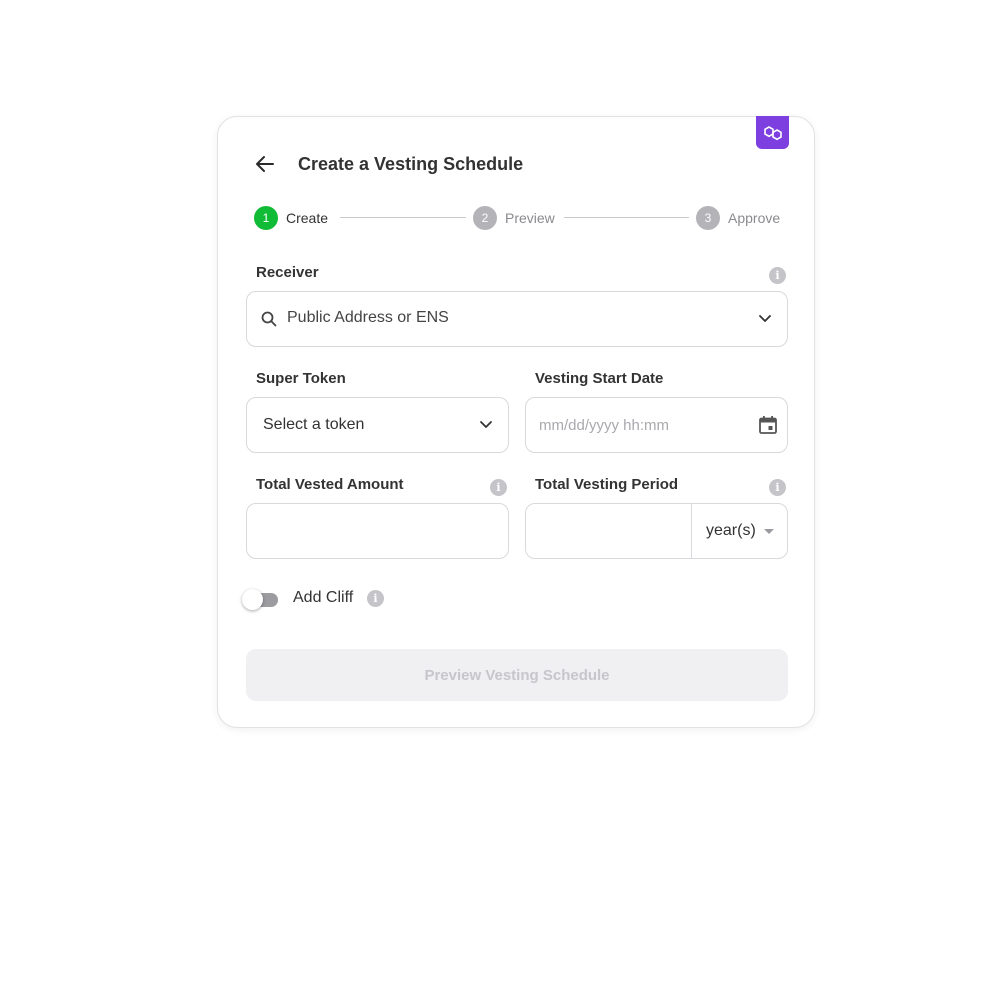 This screenshot has height=999, width=999. I want to click on step-preview: 2 Preview, so click(514, 218).